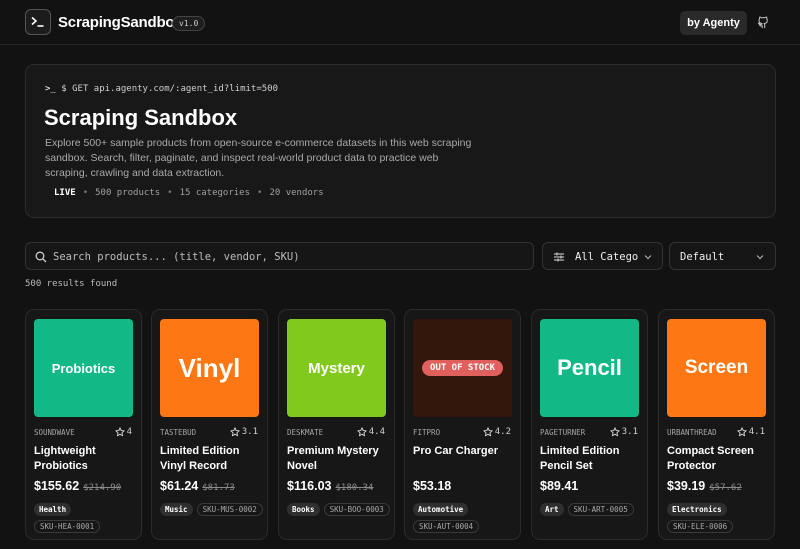 This screenshot has height=549, width=800. Describe the element at coordinates (446, 526) in the screenshot. I see `sku-tag: SKU-AUT-0004` at that location.